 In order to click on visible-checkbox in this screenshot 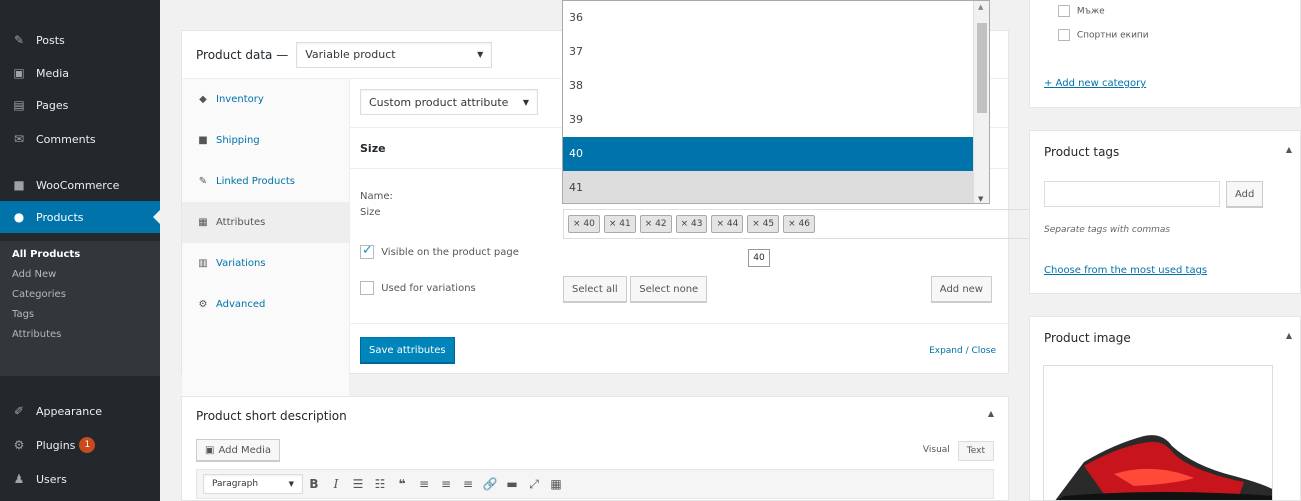, I will do `click(367, 251)`.